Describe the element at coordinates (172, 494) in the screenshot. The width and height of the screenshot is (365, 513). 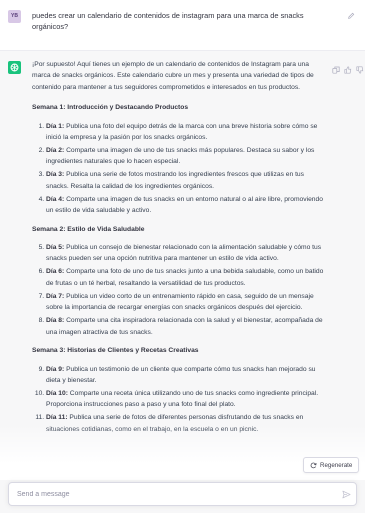
I see `message-input` at that location.